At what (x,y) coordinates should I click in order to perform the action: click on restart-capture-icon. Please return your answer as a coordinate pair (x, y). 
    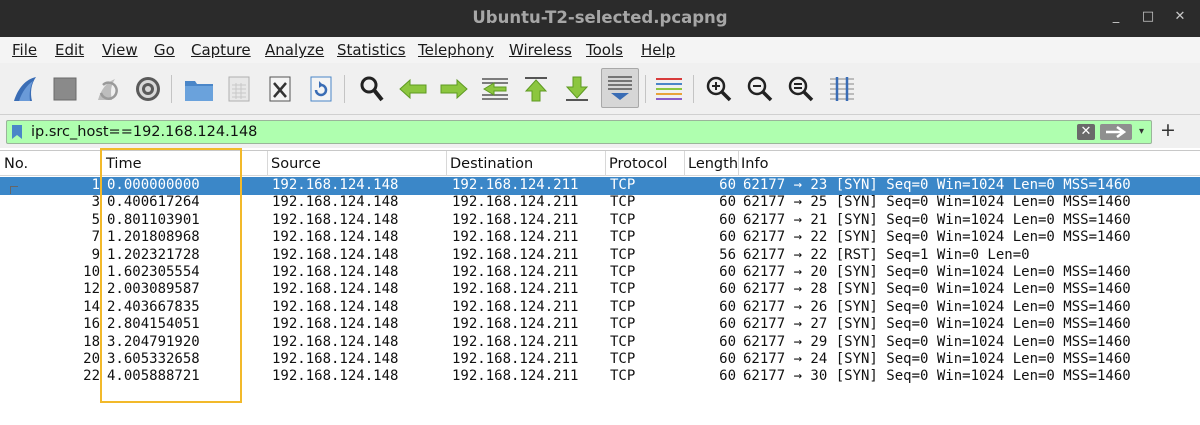
    Looking at the image, I should click on (107, 89).